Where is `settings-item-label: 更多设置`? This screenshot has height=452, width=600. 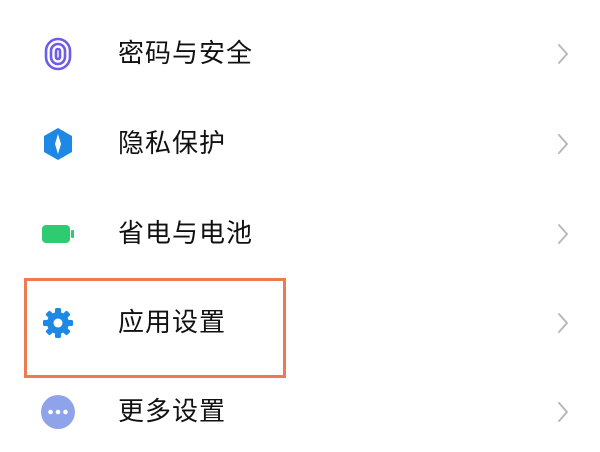
settings-item-label: 更多设置 is located at coordinates (172, 412).